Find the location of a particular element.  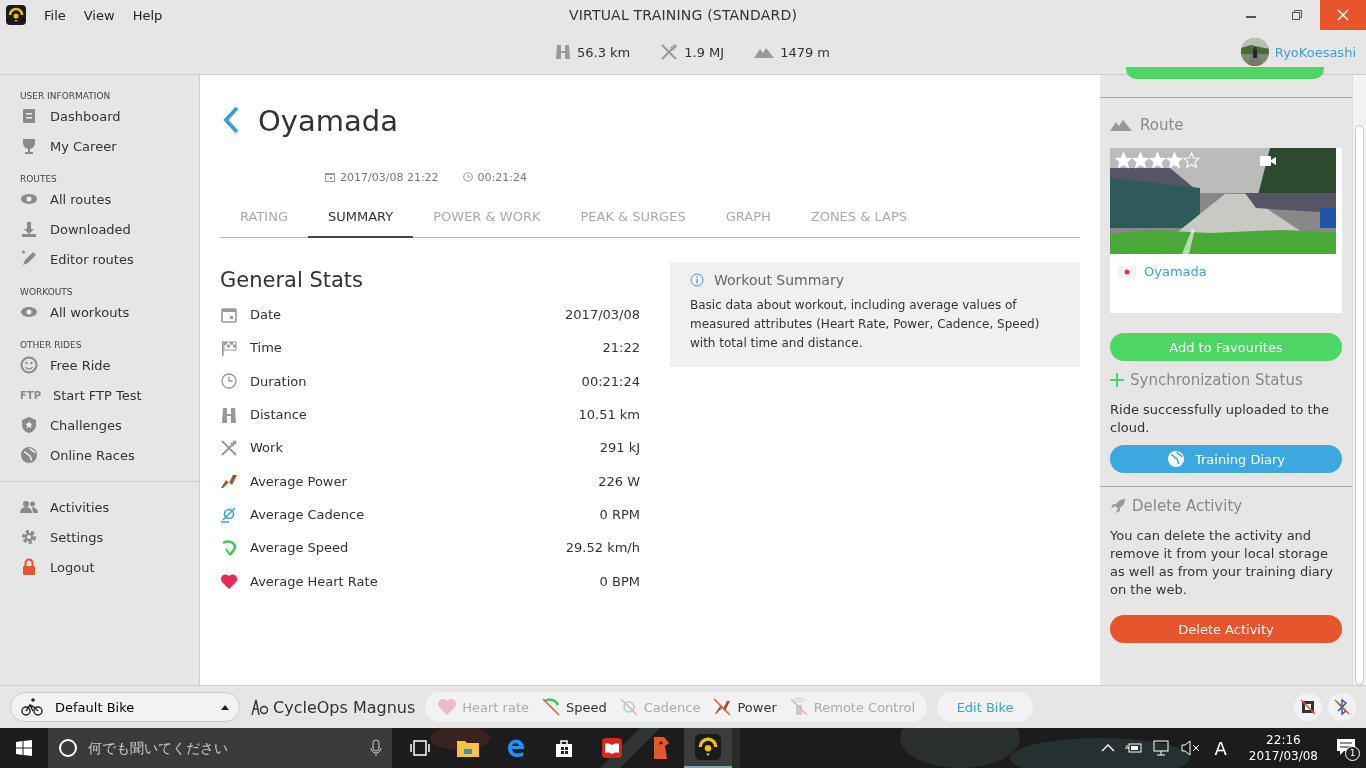

cyclist-icon is located at coordinates (32, 707).